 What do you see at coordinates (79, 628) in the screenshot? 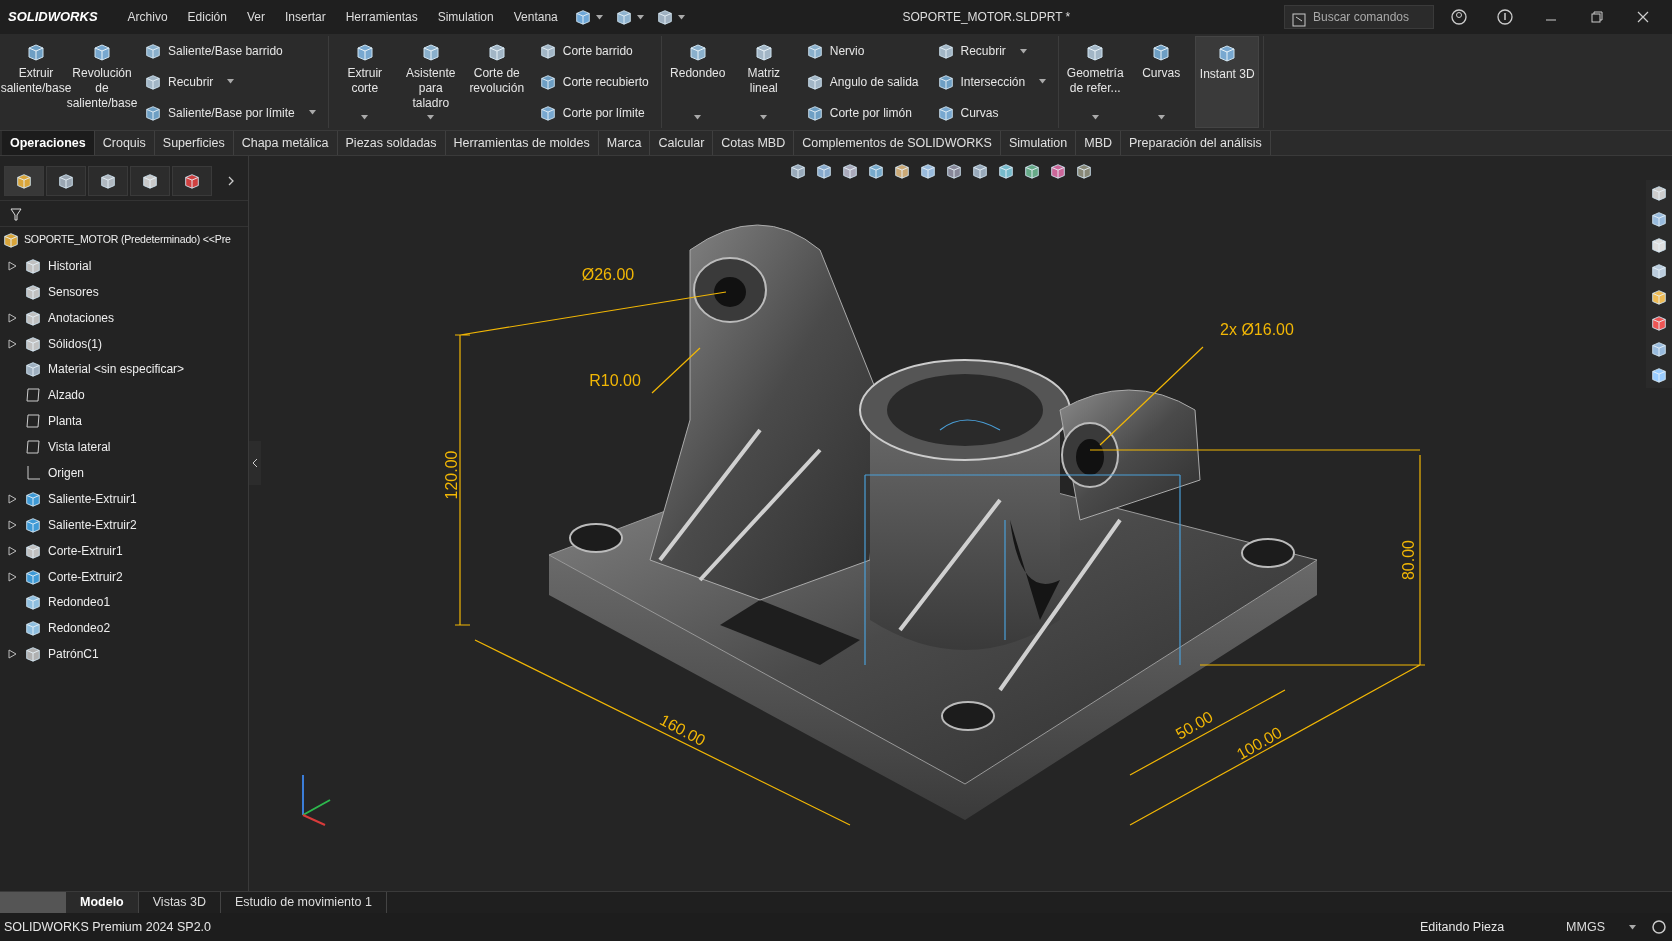
I see `tree-item: Redondeo2` at bounding box center [79, 628].